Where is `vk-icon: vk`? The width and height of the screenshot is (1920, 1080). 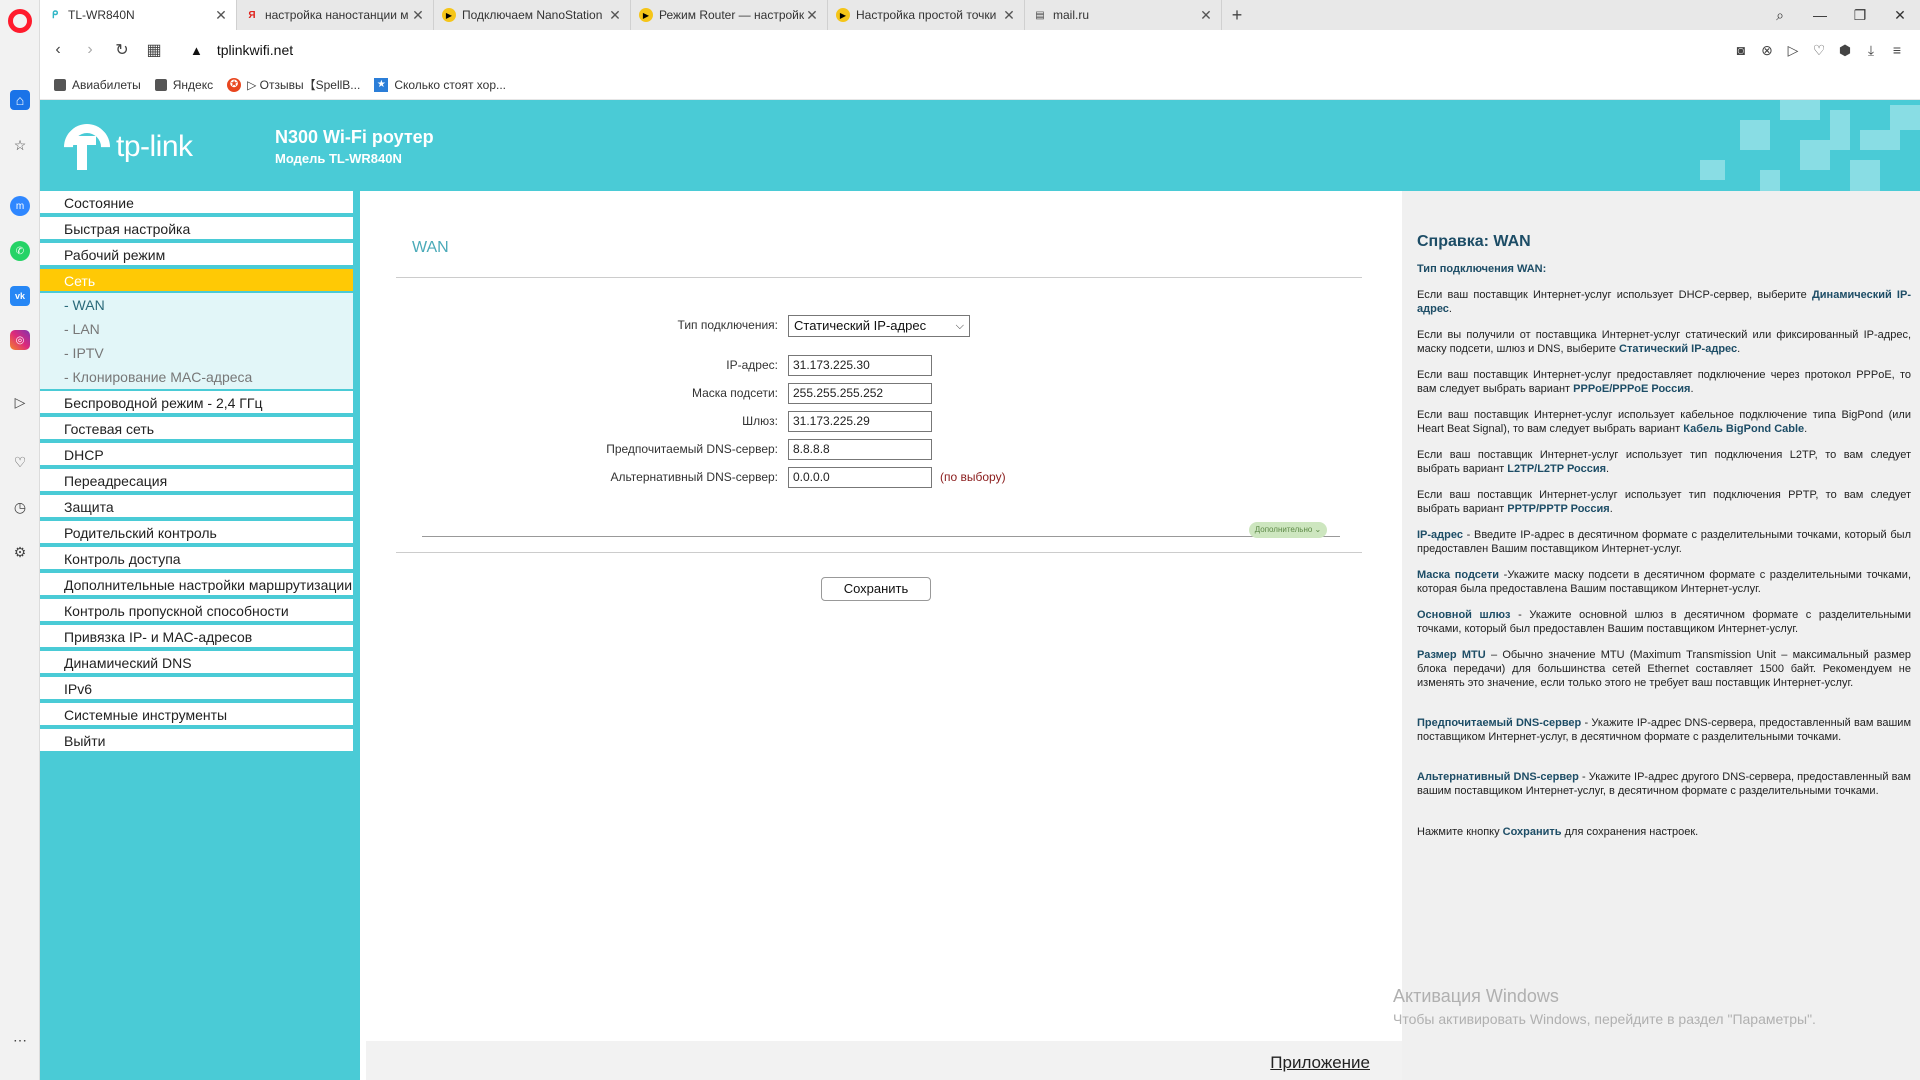 vk-icon: vk is located at coordinates (20, 296).